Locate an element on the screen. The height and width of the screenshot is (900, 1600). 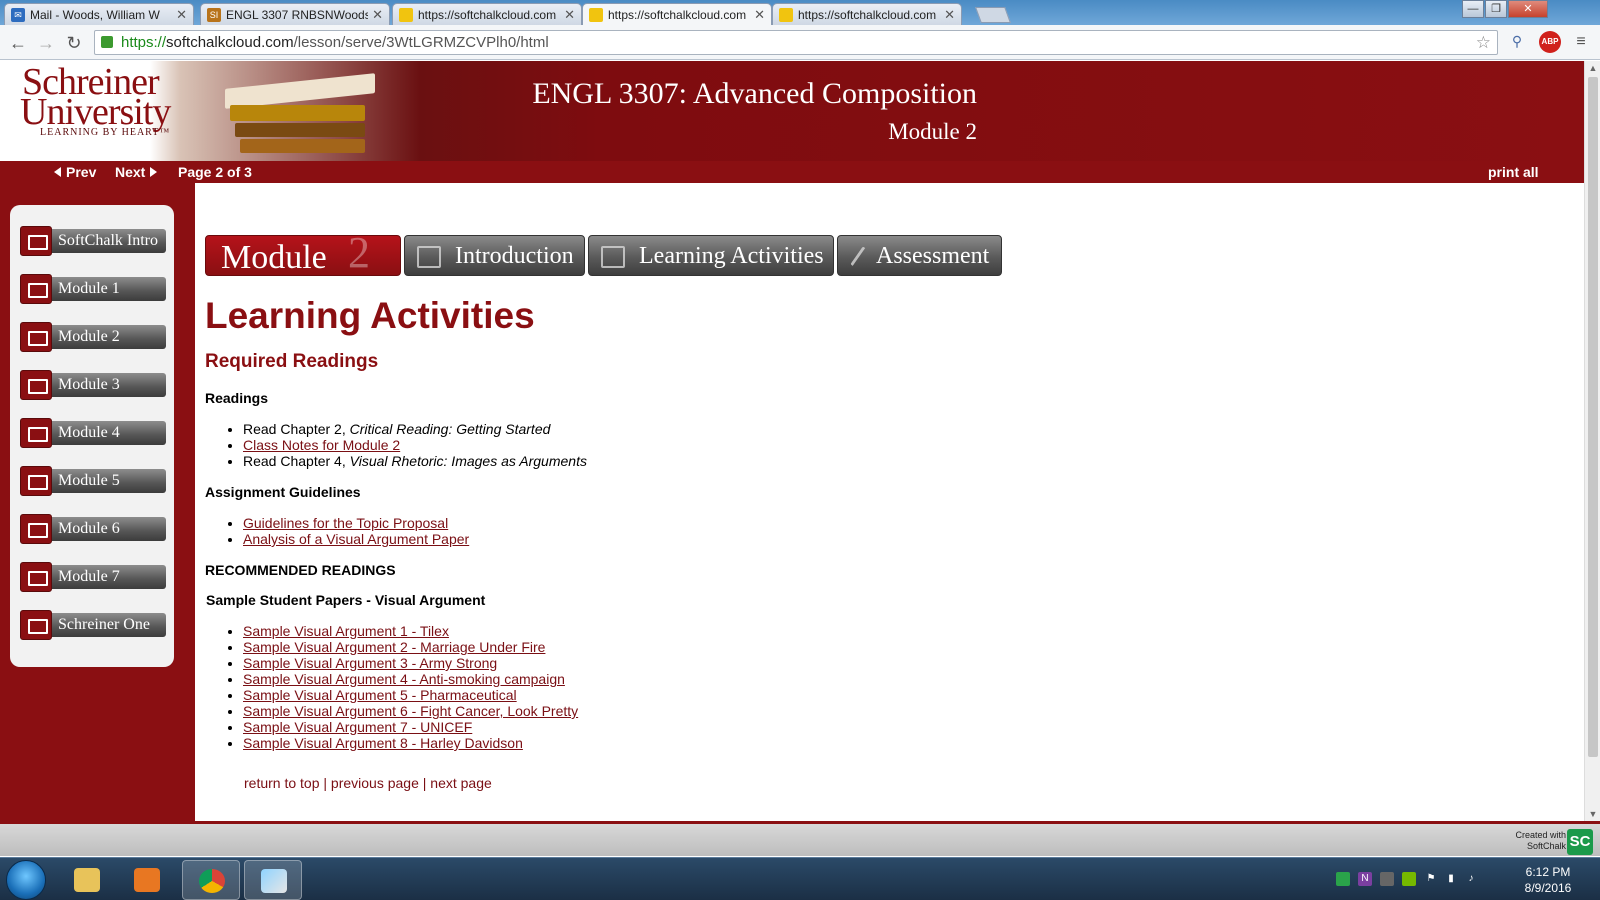
logo-tagline: LEARNING BY HEART™ is located at coordinates (105, 132).